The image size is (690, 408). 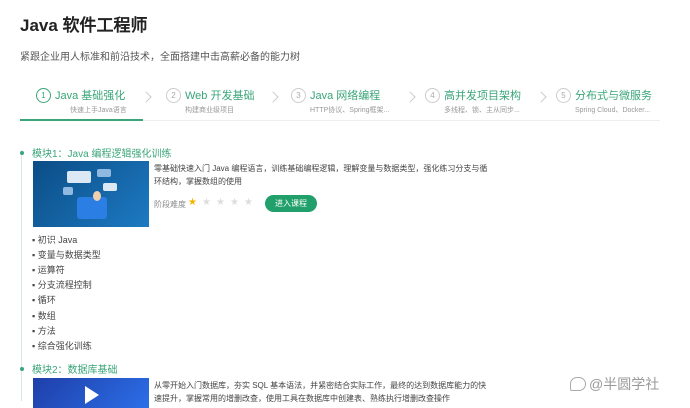 What do you see at coordinates (345, 96) in the screenshot?
I see `step-label: Java 网络编程` at bounding box center [345, 96].